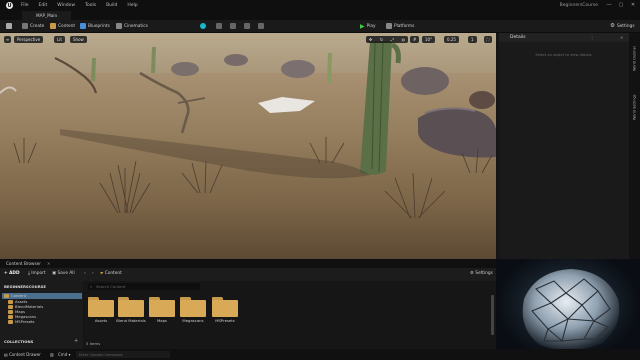 The image size is (640, 360). What do you see at coordinates (193, 310) in the screenshot?
I see `folder-megascans: Megascans` at bounding box center [193, 310].